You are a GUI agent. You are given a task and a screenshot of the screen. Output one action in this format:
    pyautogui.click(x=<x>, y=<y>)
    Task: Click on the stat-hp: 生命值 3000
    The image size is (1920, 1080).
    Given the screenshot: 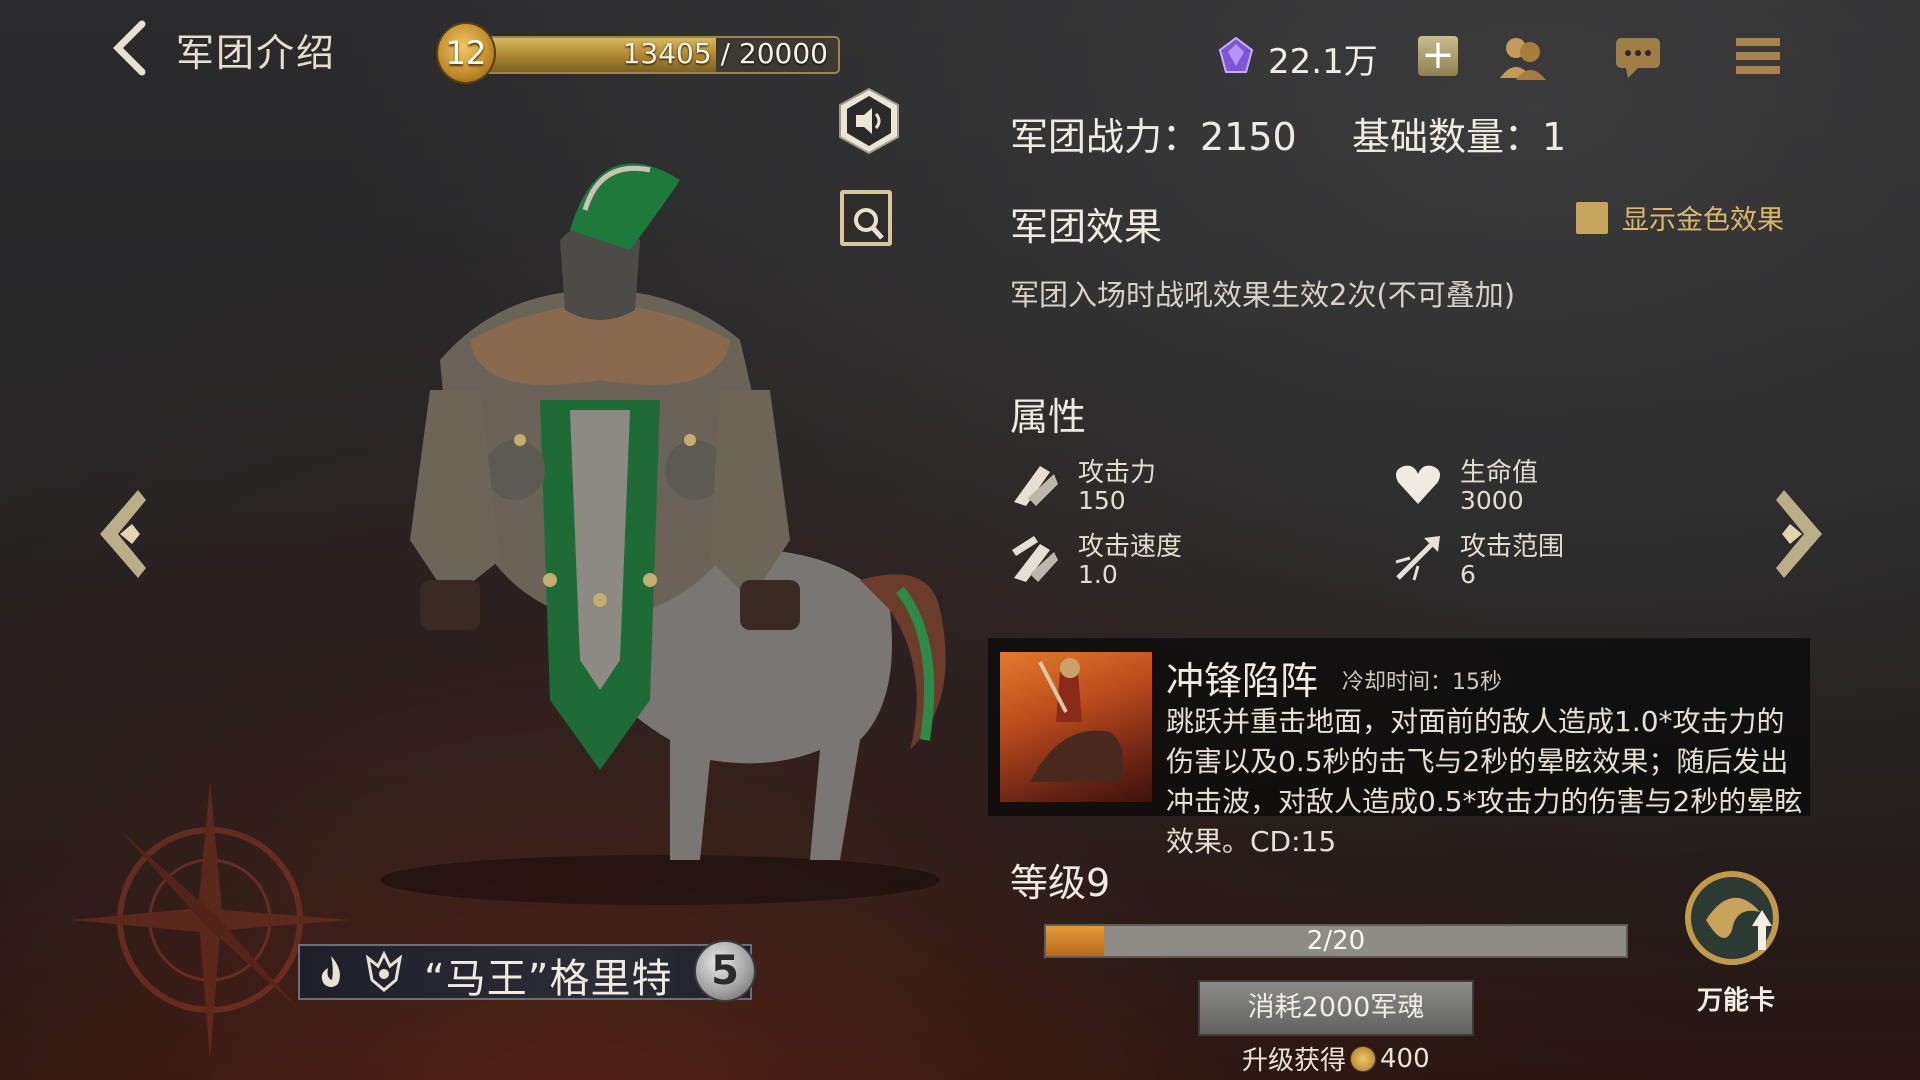 What is the action you would take?
    pyautogui.click(x=1542, y=487)
    